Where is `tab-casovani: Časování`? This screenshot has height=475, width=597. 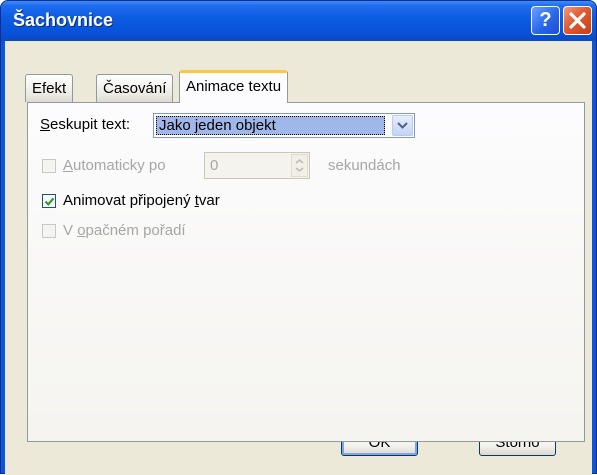
tab-casovani: Časování is located at coordinates (135, 88).